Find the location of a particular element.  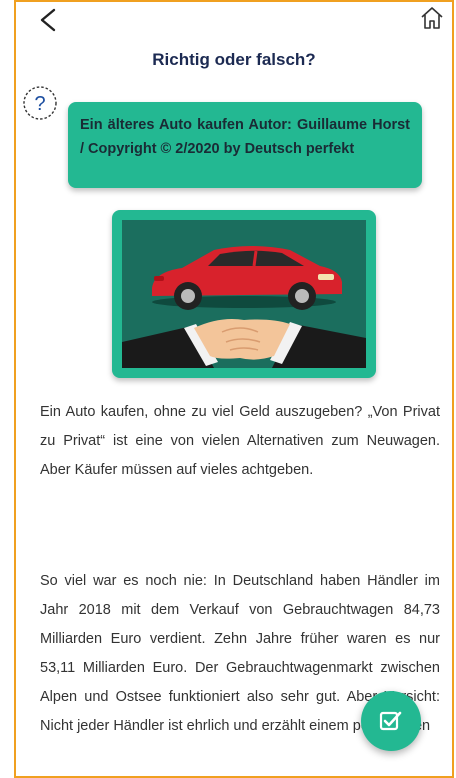

check-edit-icon is located at coordinates (390, 721).